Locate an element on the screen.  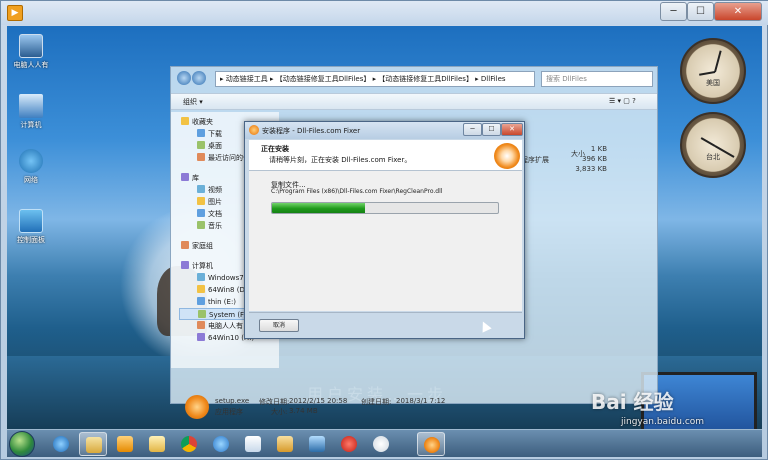
nav-item: 视频 is located at coordinates (209, 190).